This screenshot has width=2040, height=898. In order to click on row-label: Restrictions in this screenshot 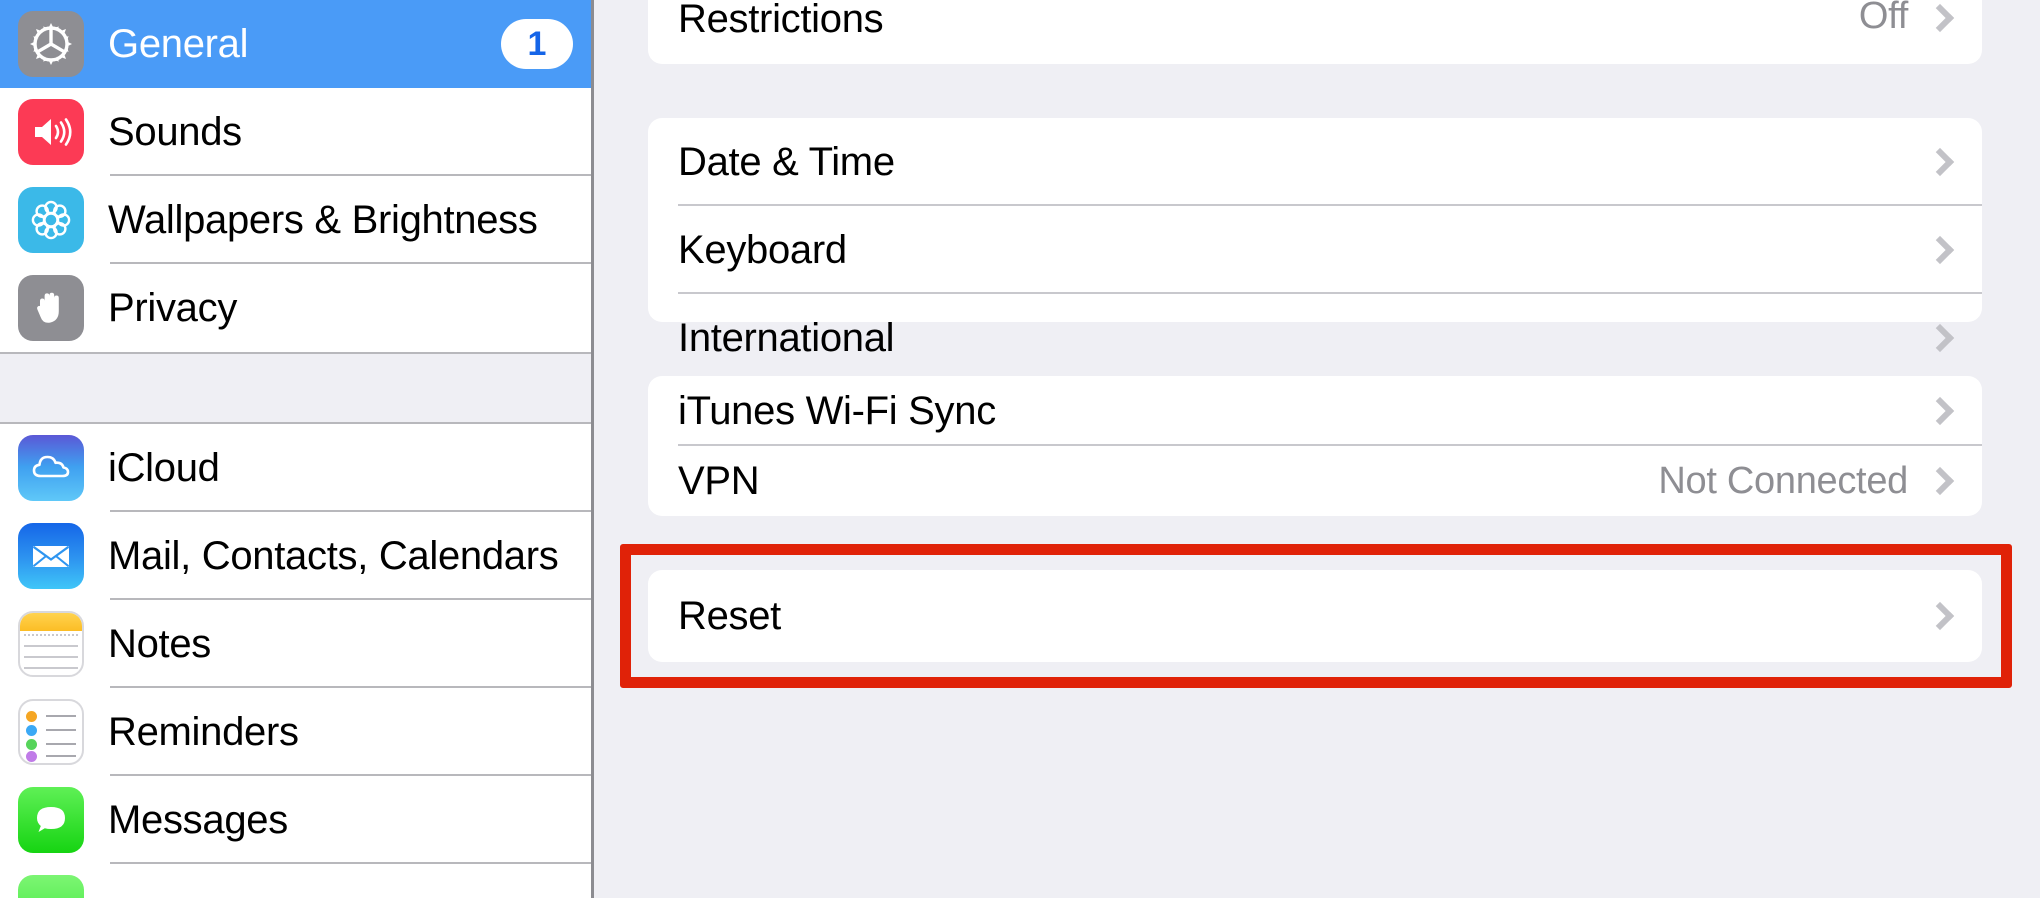, I will do `click(781, 20)`.